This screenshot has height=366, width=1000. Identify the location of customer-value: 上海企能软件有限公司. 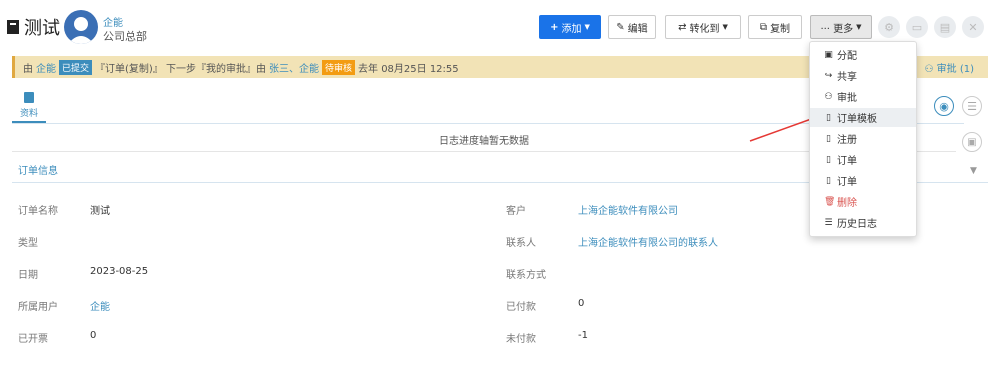
(628, 209).